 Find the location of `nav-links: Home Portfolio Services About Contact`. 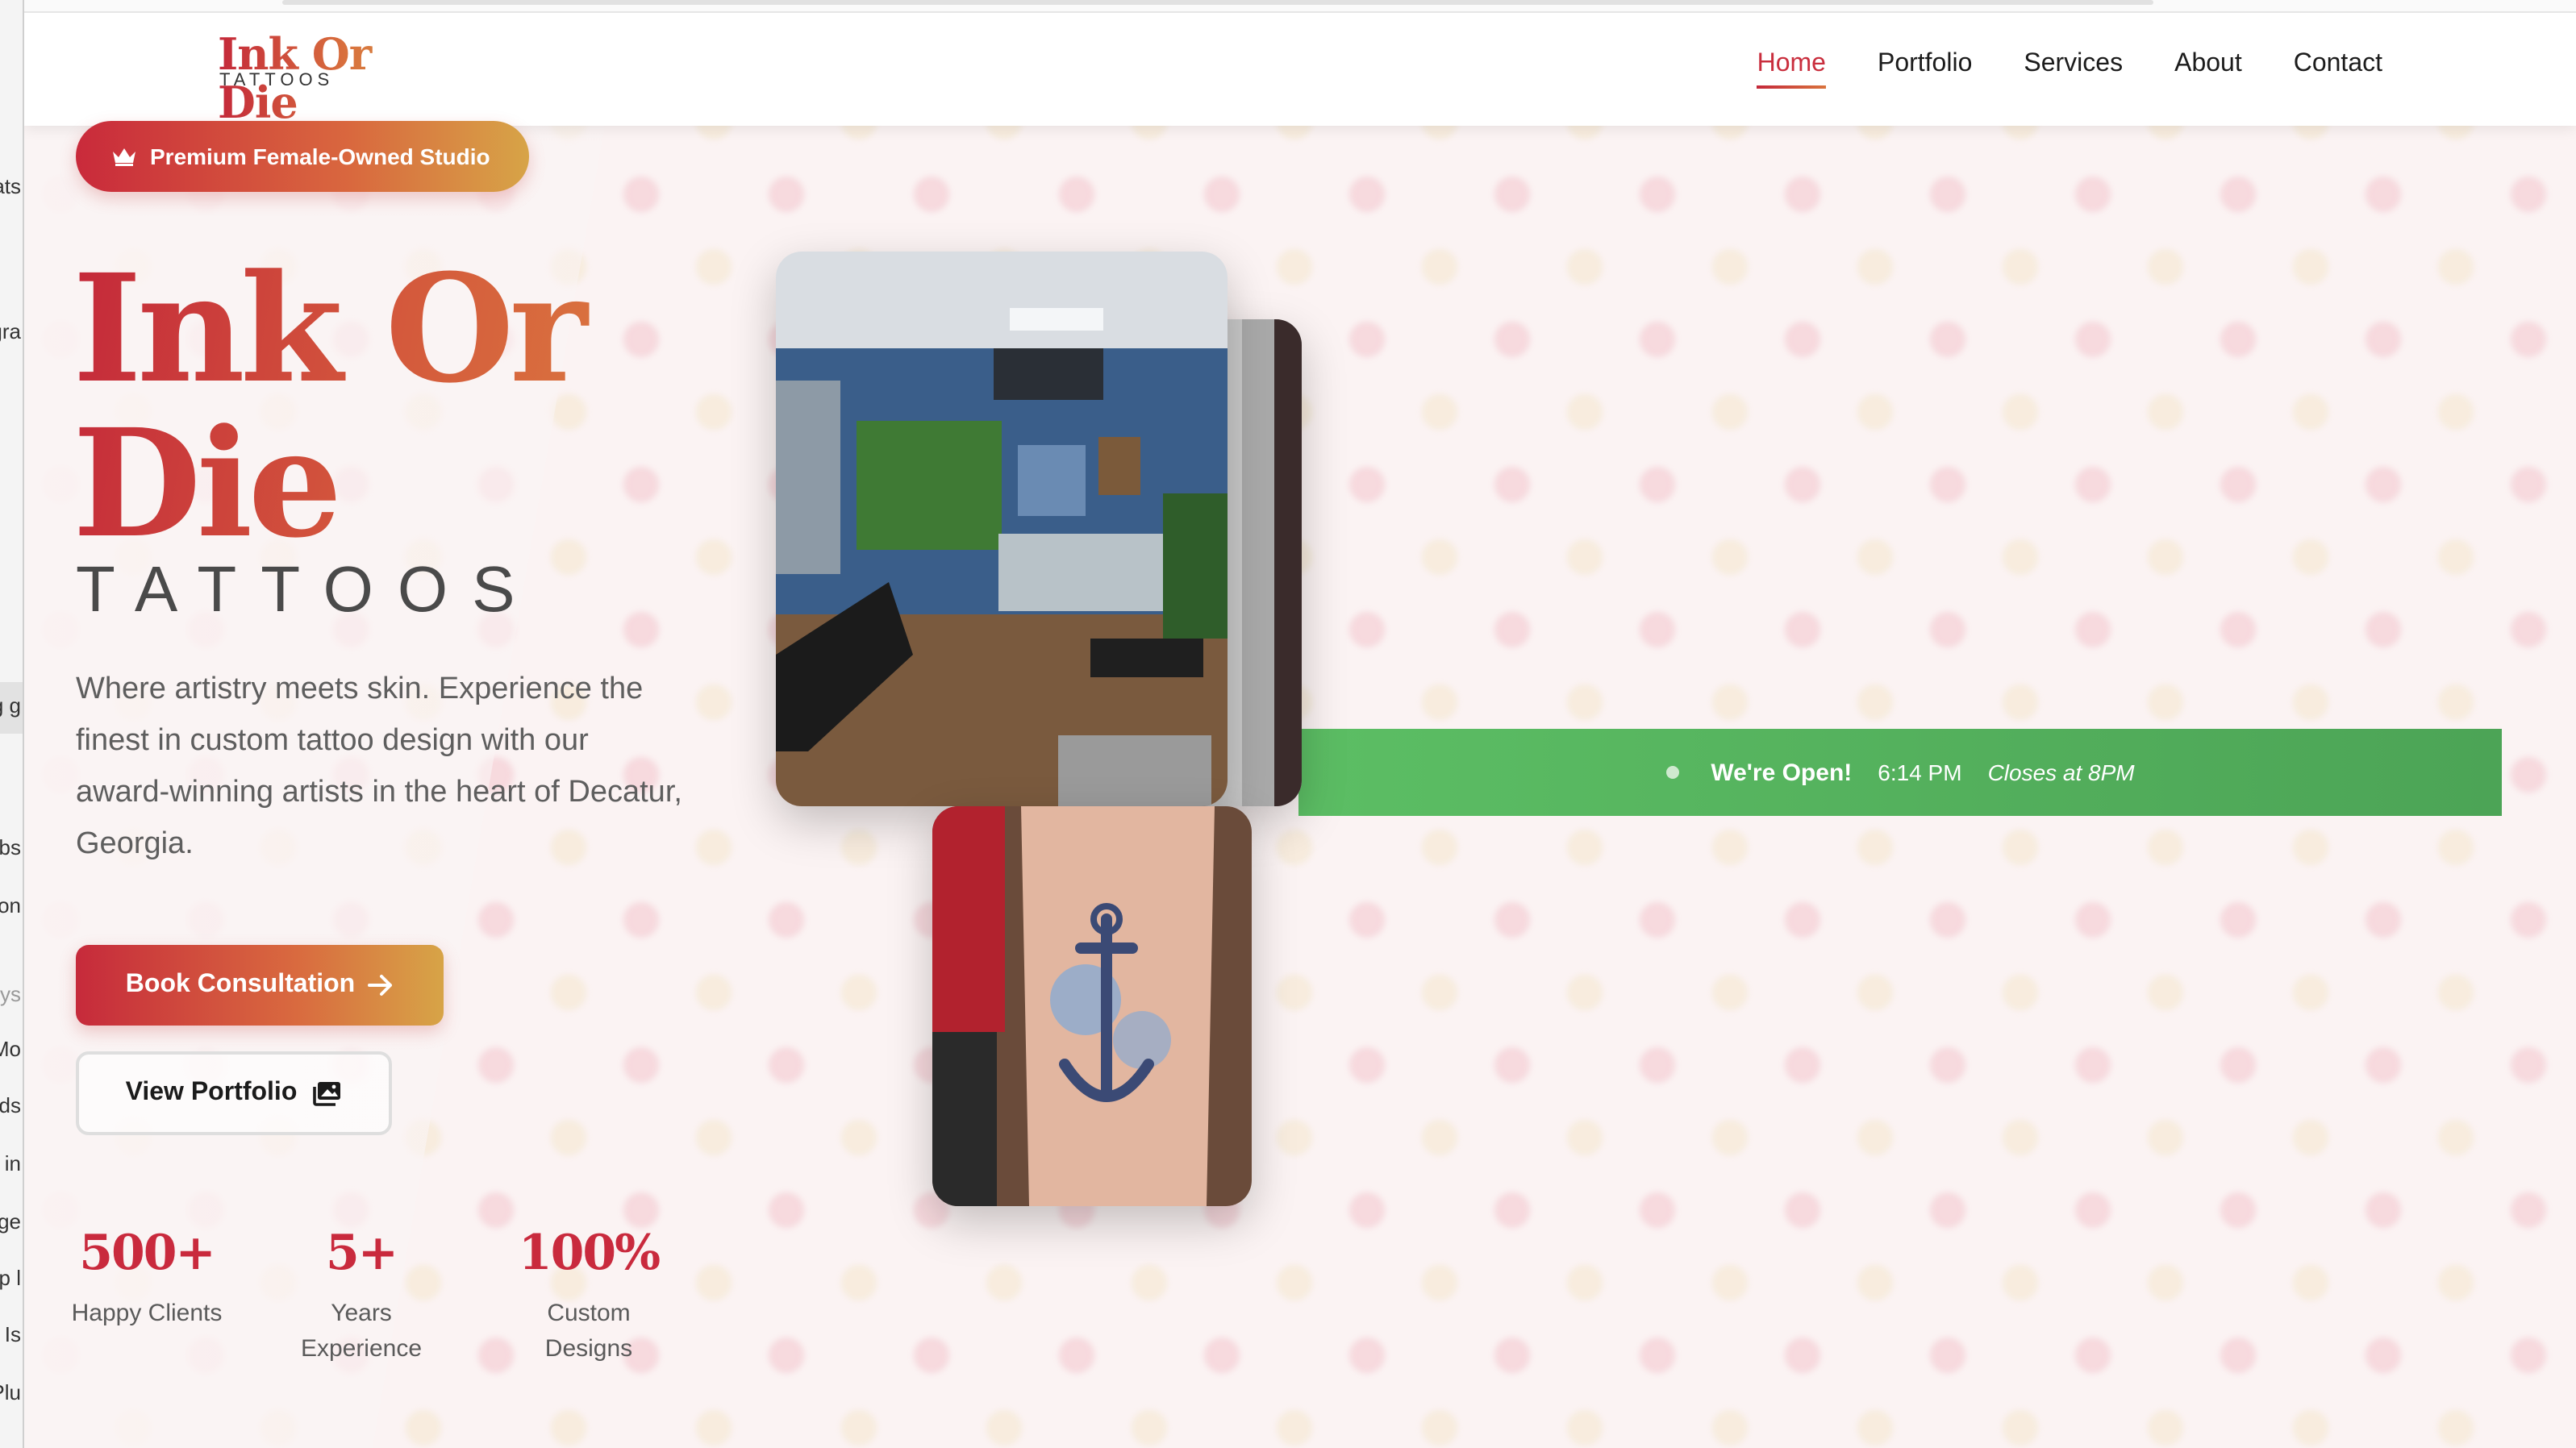

nav-links: Home Portfolio Services About Contact is located at coordinates (2069, 69).